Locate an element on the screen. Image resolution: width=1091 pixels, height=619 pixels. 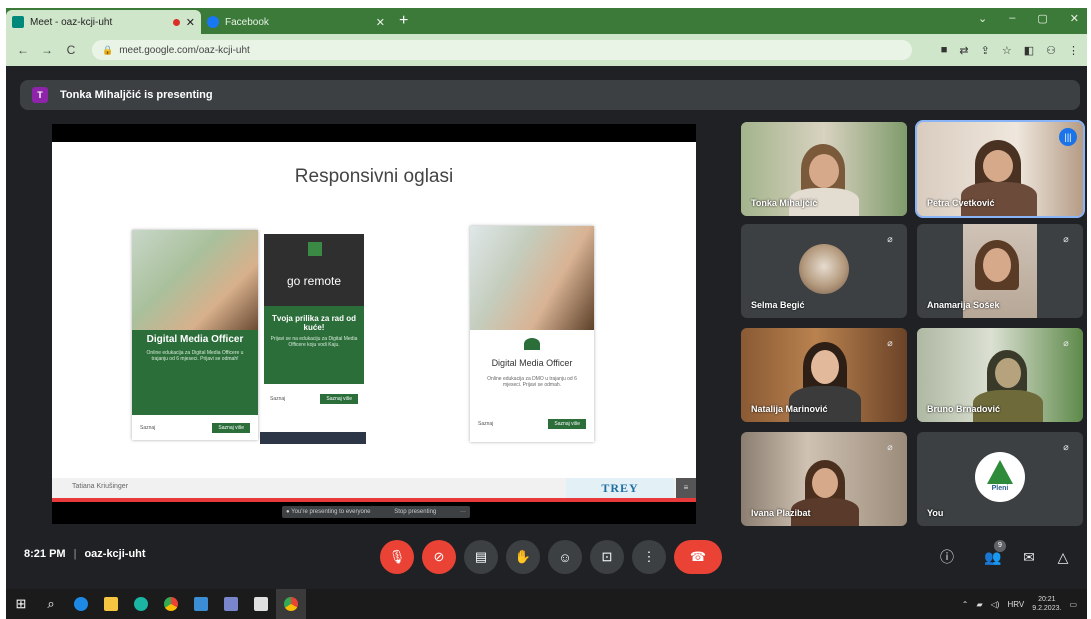
network-icon: ▰ is located at coordinates (980, 604).